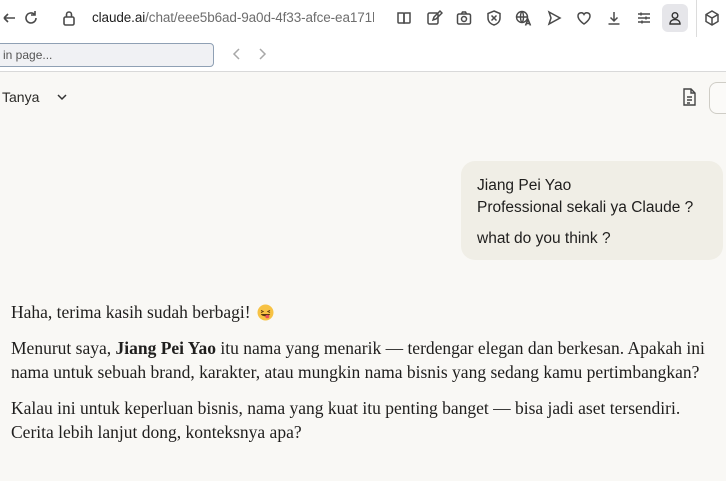 This screenshot has width=726, height=481. I want to click on find-bar, so click(363, 54).